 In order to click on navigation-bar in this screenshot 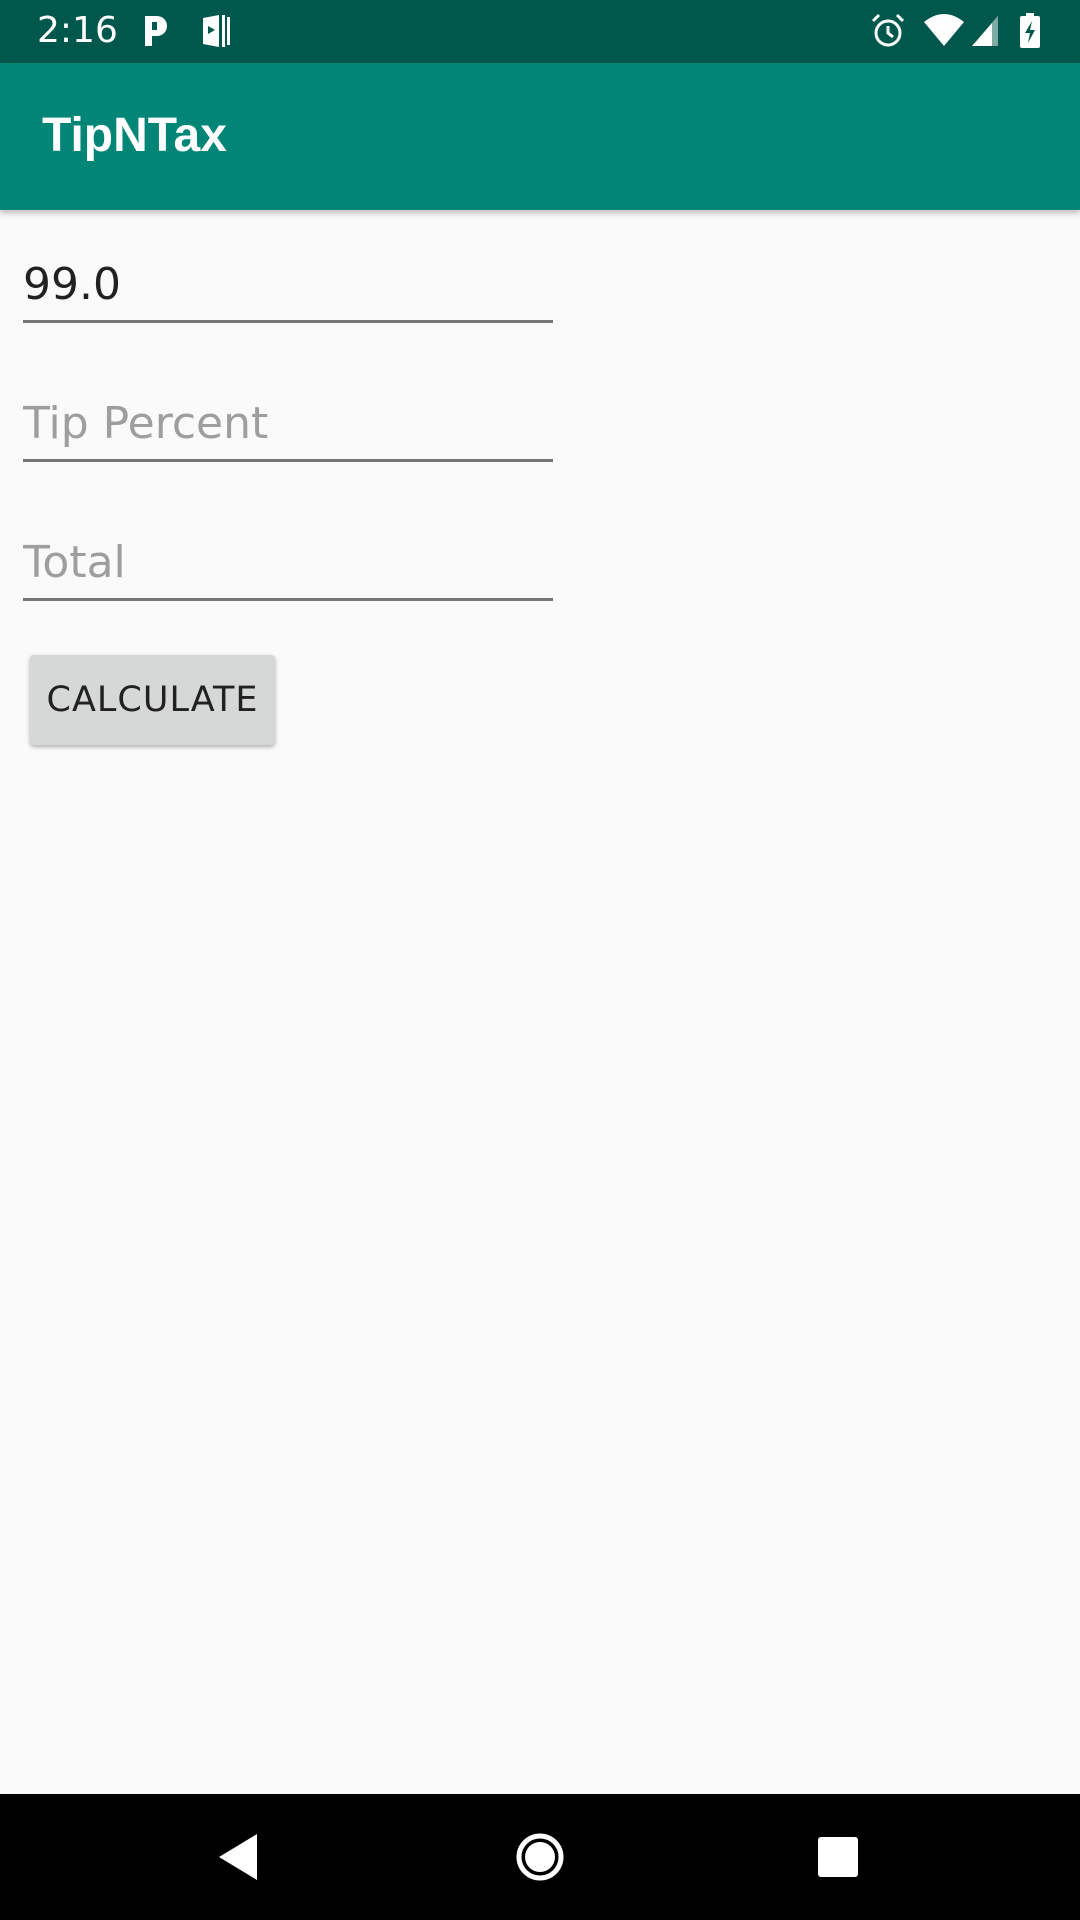, I will do `click(540, 1857)`.